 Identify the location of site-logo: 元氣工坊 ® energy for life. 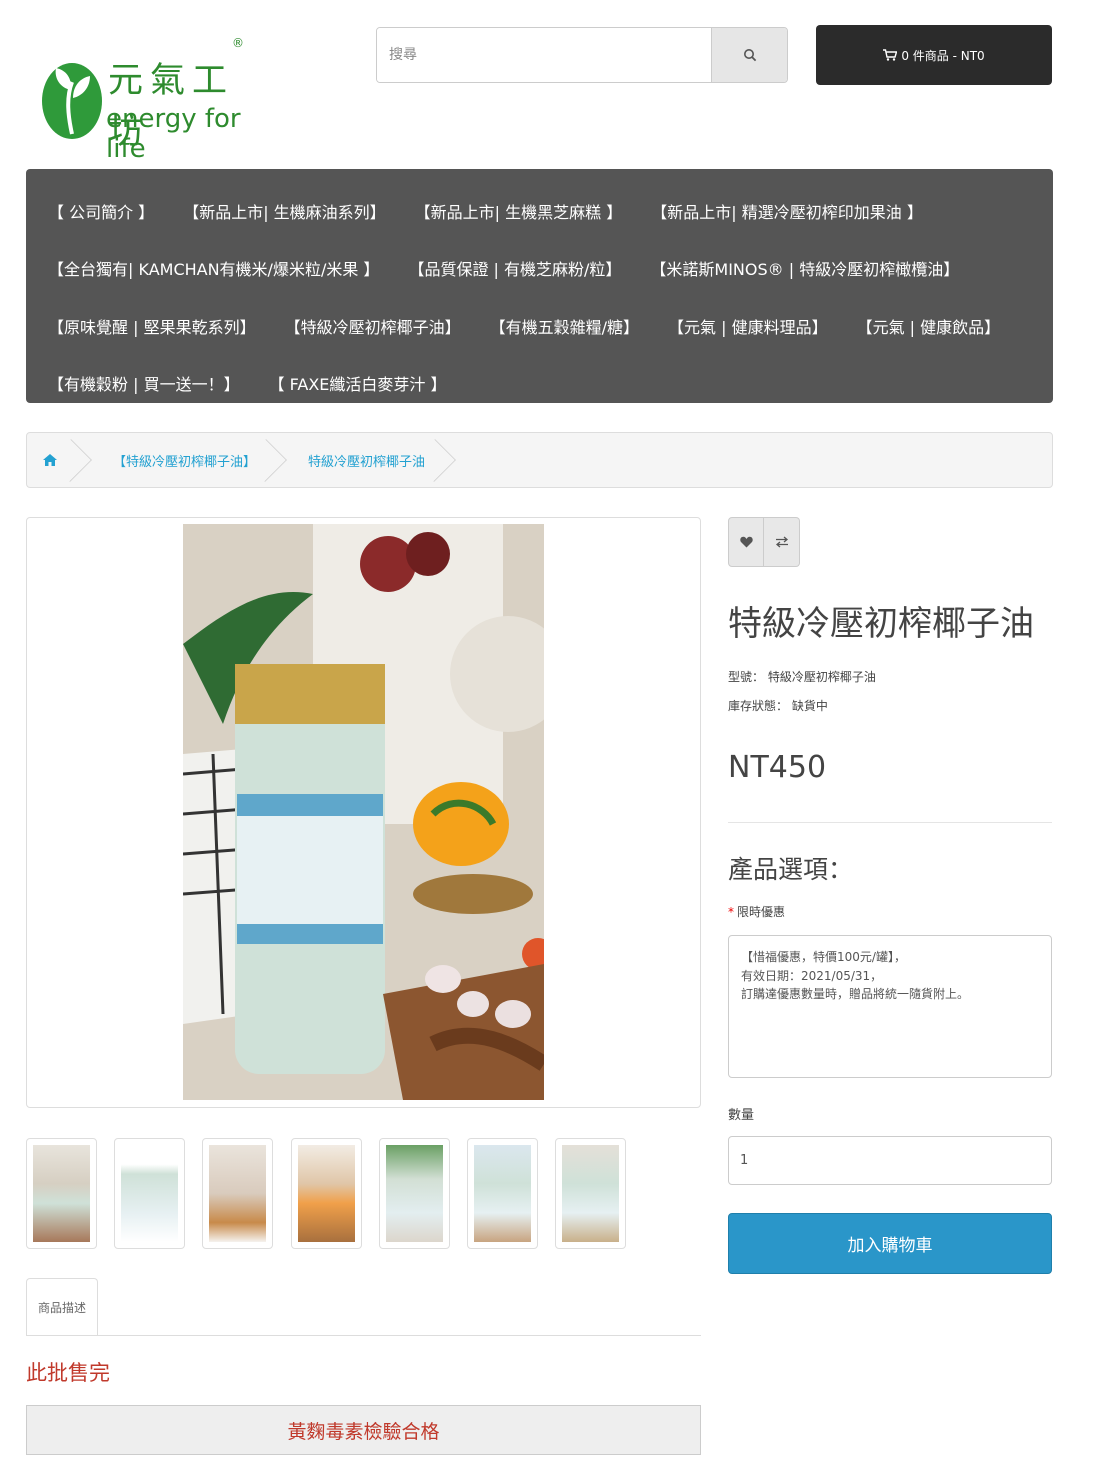
(145, 100).